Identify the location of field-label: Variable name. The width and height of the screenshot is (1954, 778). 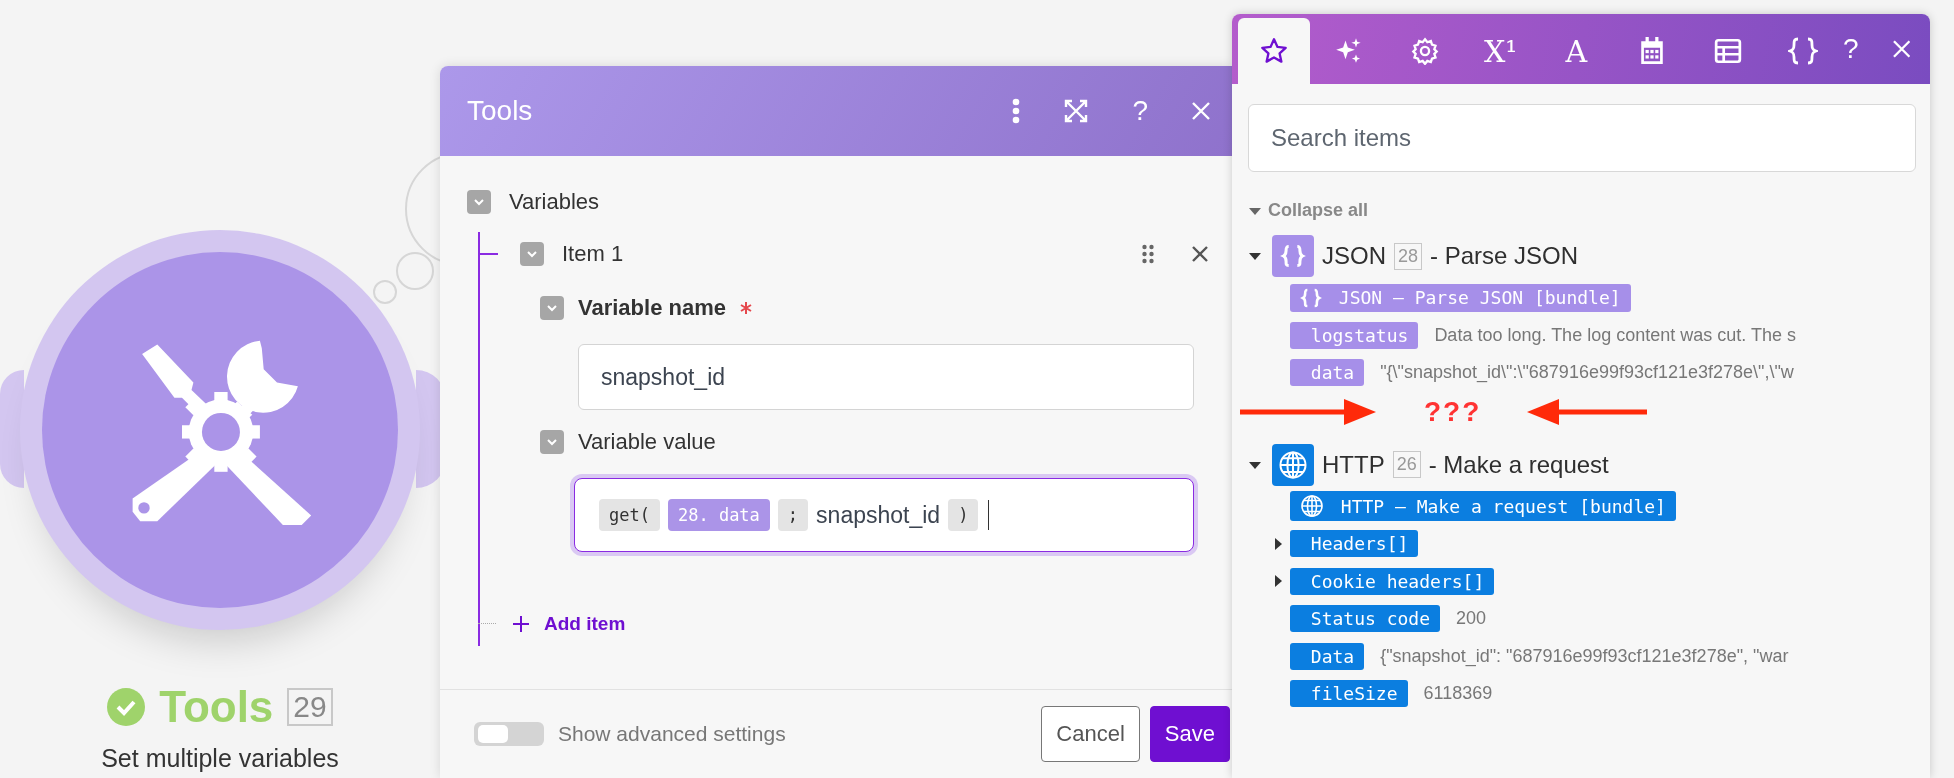
(652, 308).